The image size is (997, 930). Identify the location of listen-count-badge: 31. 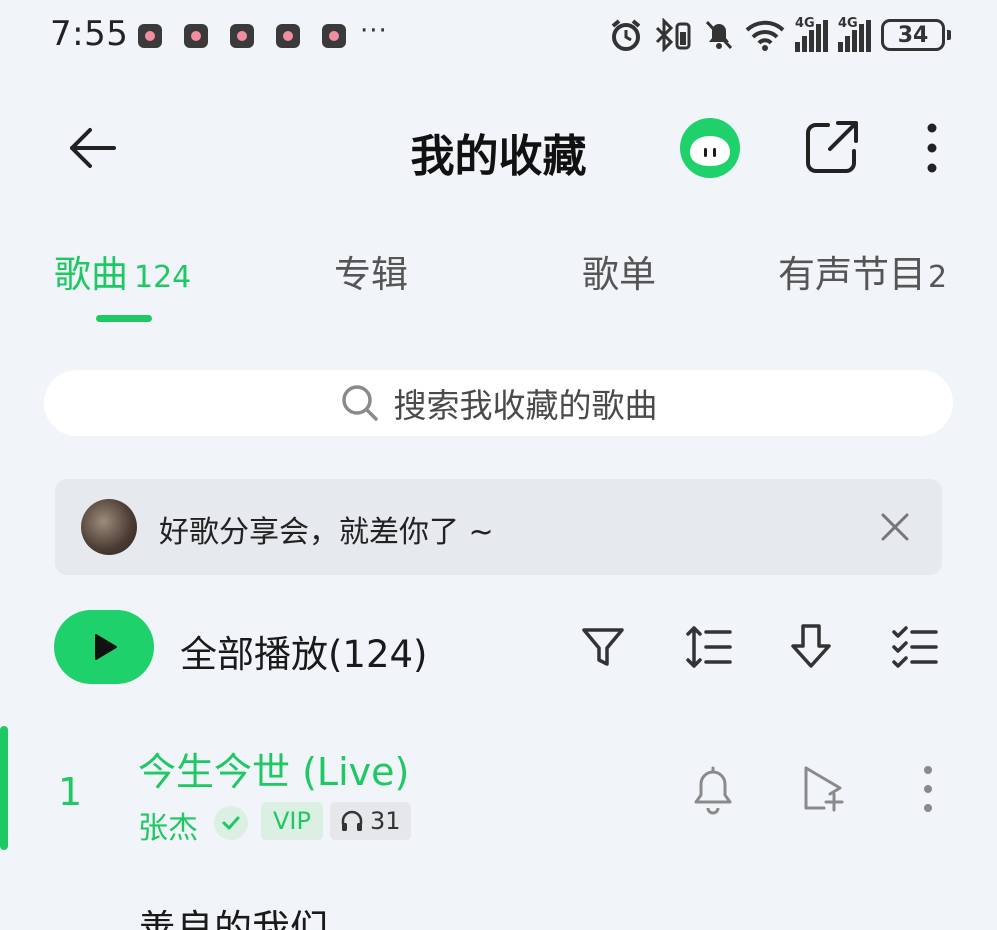
(370, 821).